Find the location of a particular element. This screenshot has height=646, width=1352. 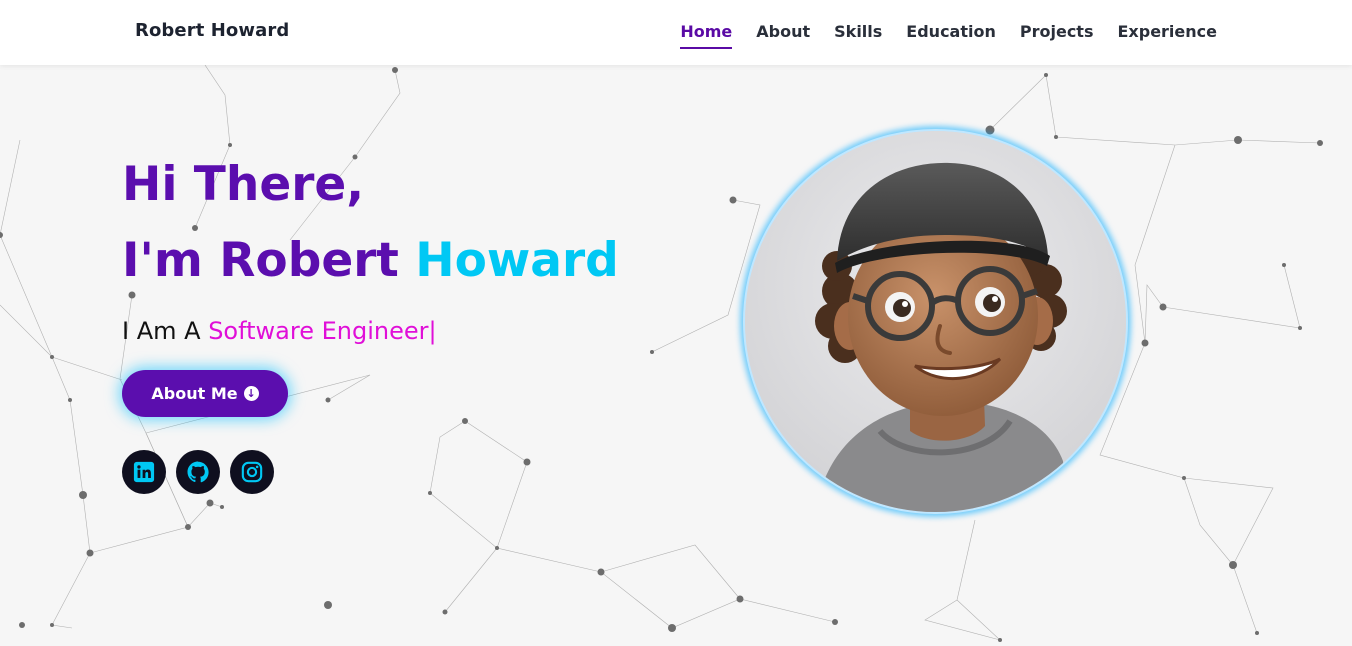

hero-role-prefix: I Am A is located at coordinates (165, 331).